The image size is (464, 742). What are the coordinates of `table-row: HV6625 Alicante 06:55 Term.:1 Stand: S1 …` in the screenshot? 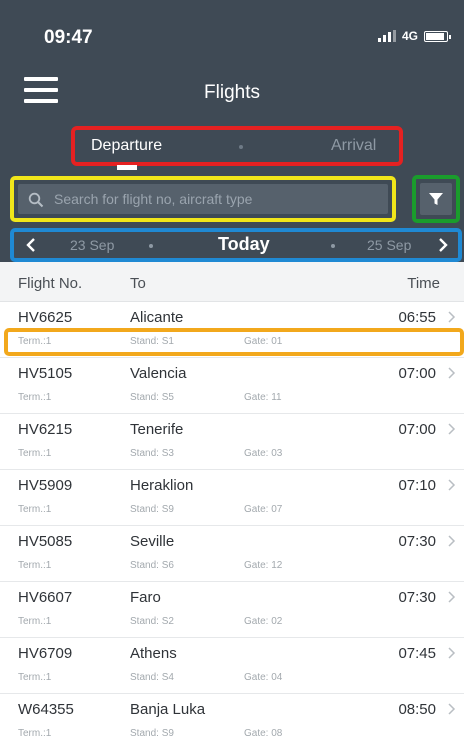 It's located at (232, 330).